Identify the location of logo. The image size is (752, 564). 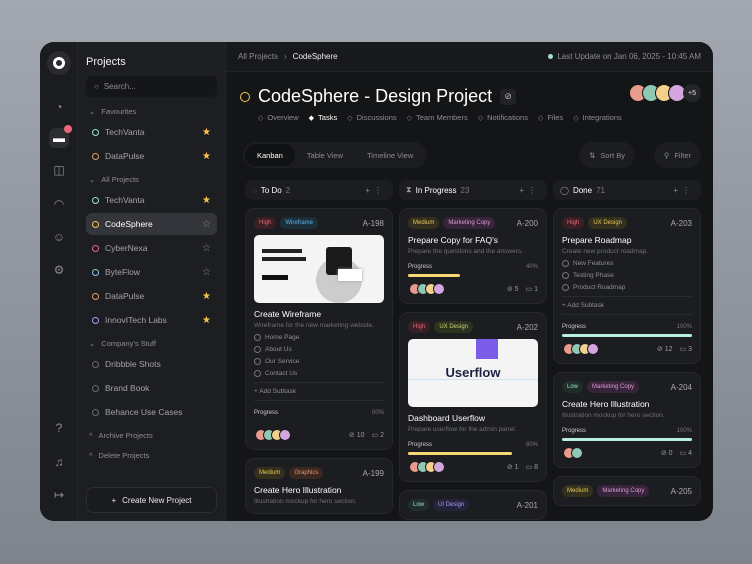
(59, 63).